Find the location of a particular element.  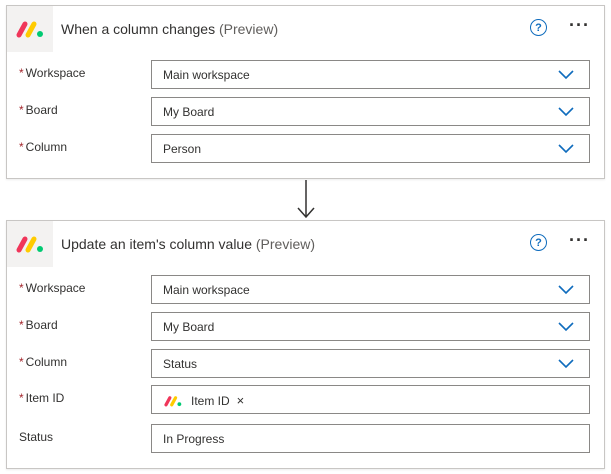

input-value: In Progress is located at coordinates (194, 439).